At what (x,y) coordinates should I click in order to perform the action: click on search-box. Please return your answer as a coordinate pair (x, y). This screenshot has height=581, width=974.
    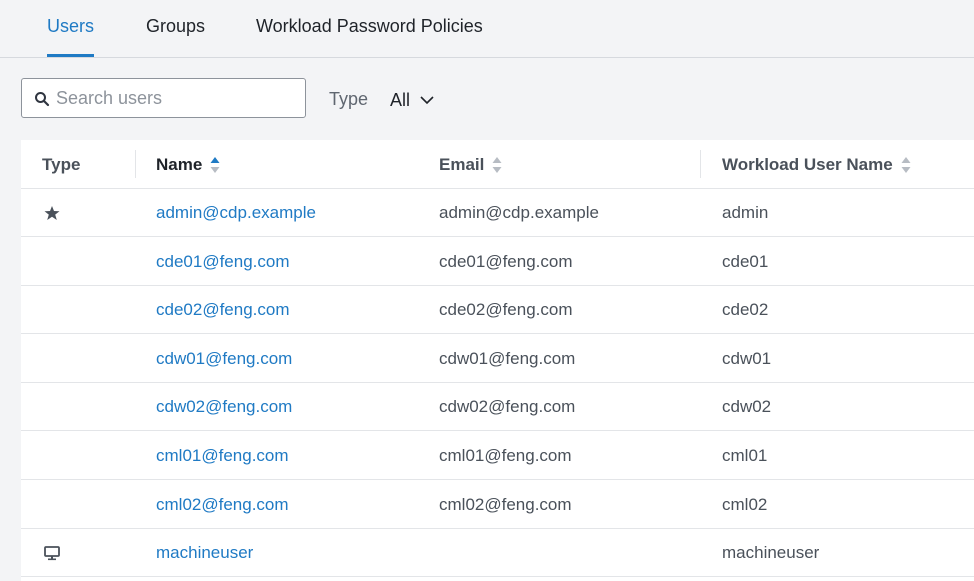
    Looking at the image, I should click on (163, 98).